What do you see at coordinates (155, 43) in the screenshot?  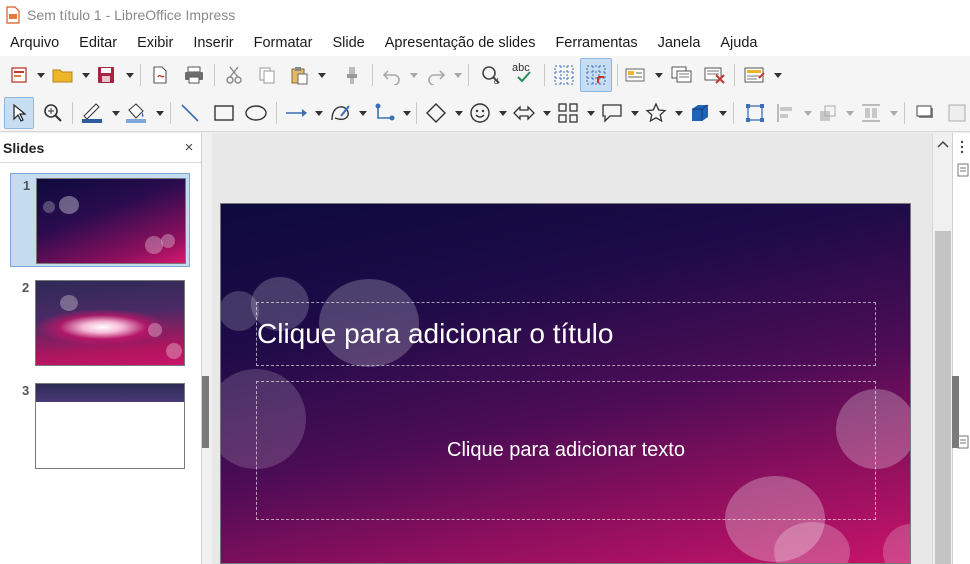 I see `menu-exibir: Exibir` at bounding box center [155, 43].